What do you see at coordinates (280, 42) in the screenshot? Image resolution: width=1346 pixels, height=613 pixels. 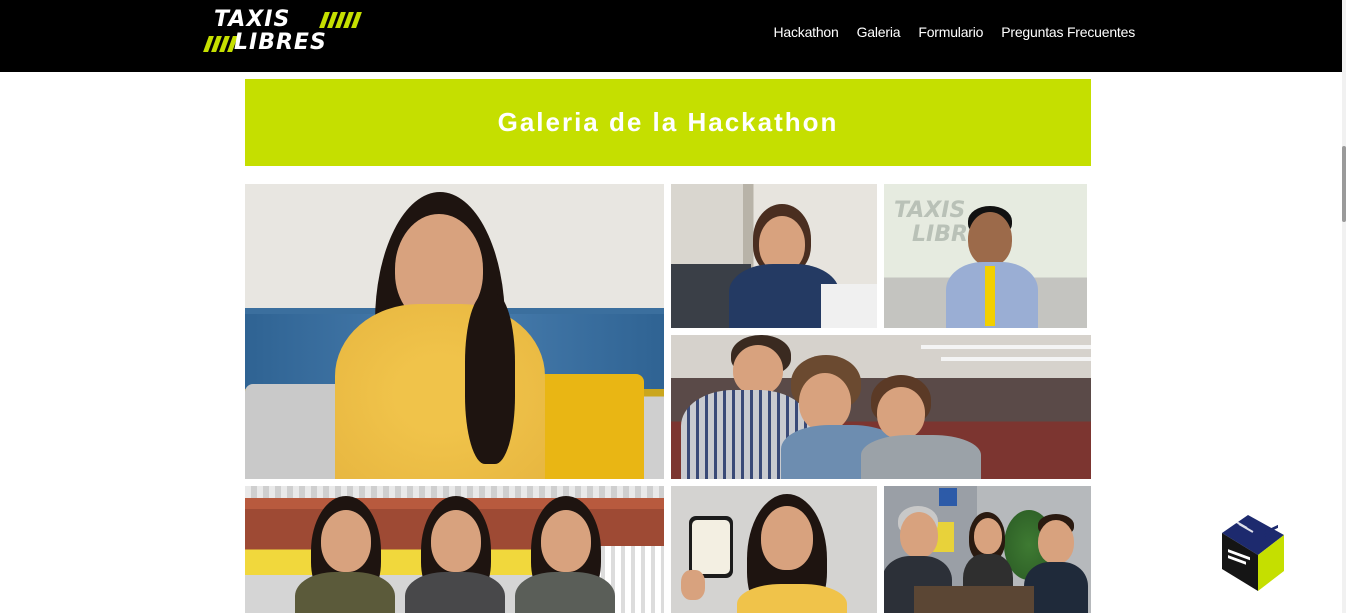 I see `logo-line-2: LIBRES` at bounding box center [280, 42].